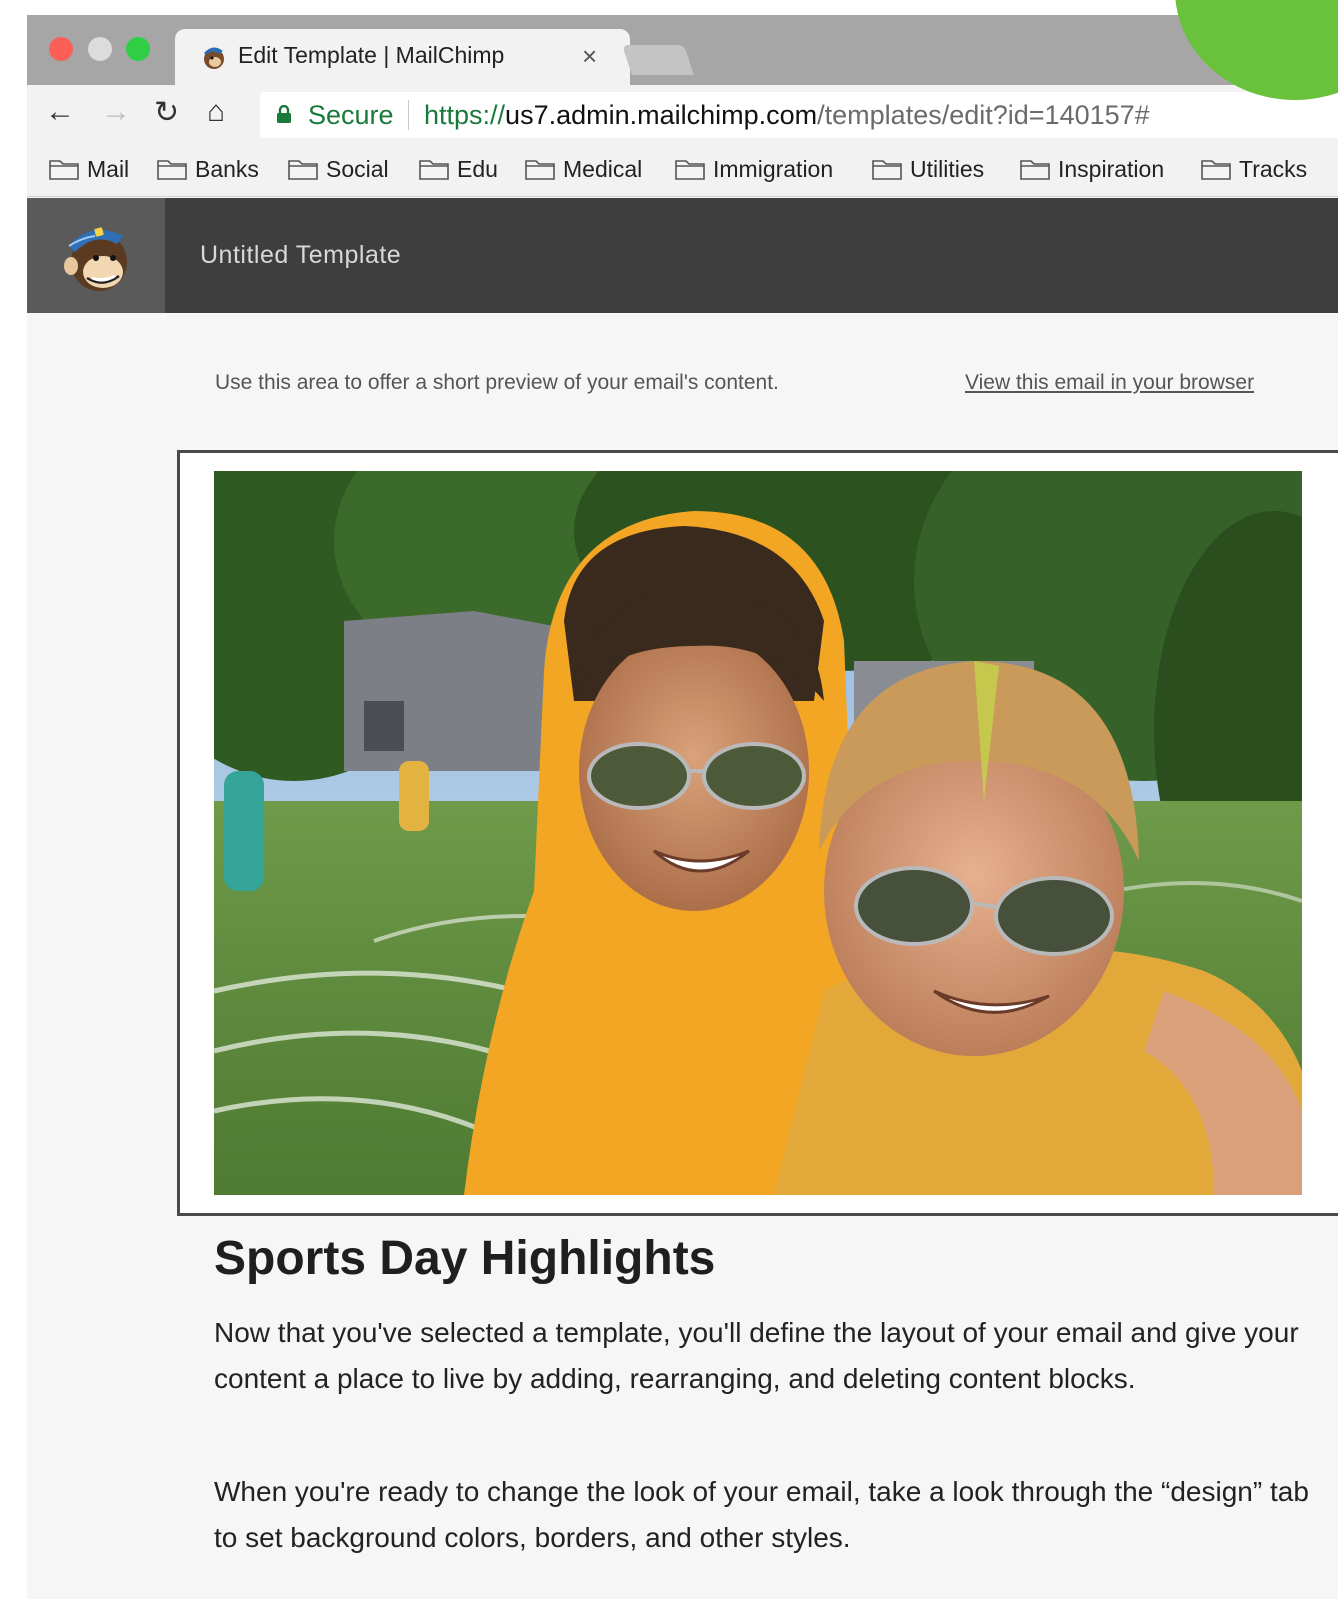 The width and height of the screenshot is (1338, 1599). Describe the element at coordinates (216, 112) in the screenshot. I see `home-icon: ⌂` at that location.